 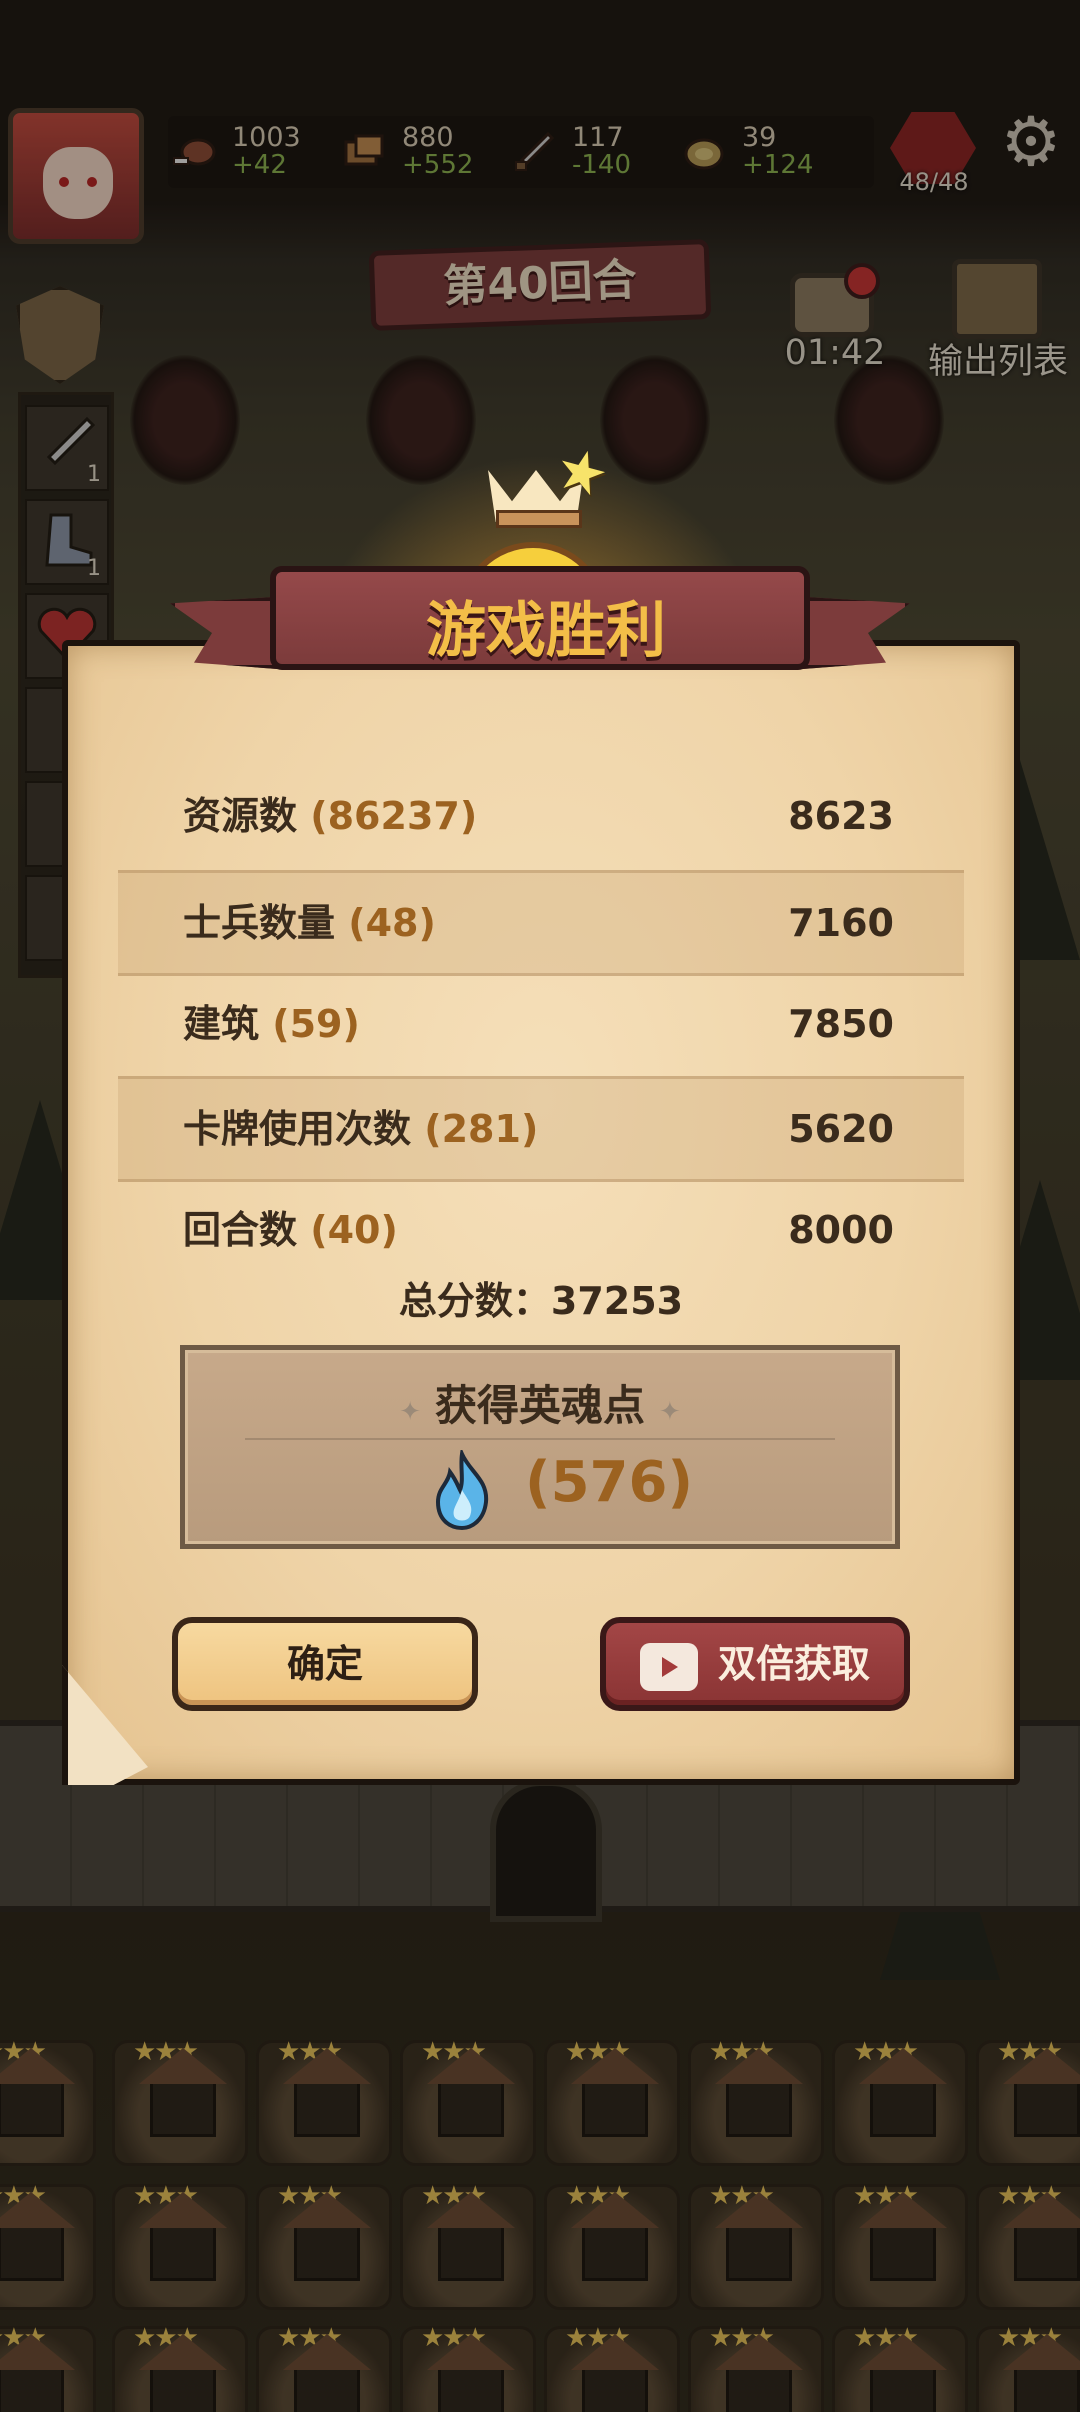 What do you see at coordinates (841, 1024) in the screenshot?
I see `row-points: 7850` at bounding box center [841, 1024].